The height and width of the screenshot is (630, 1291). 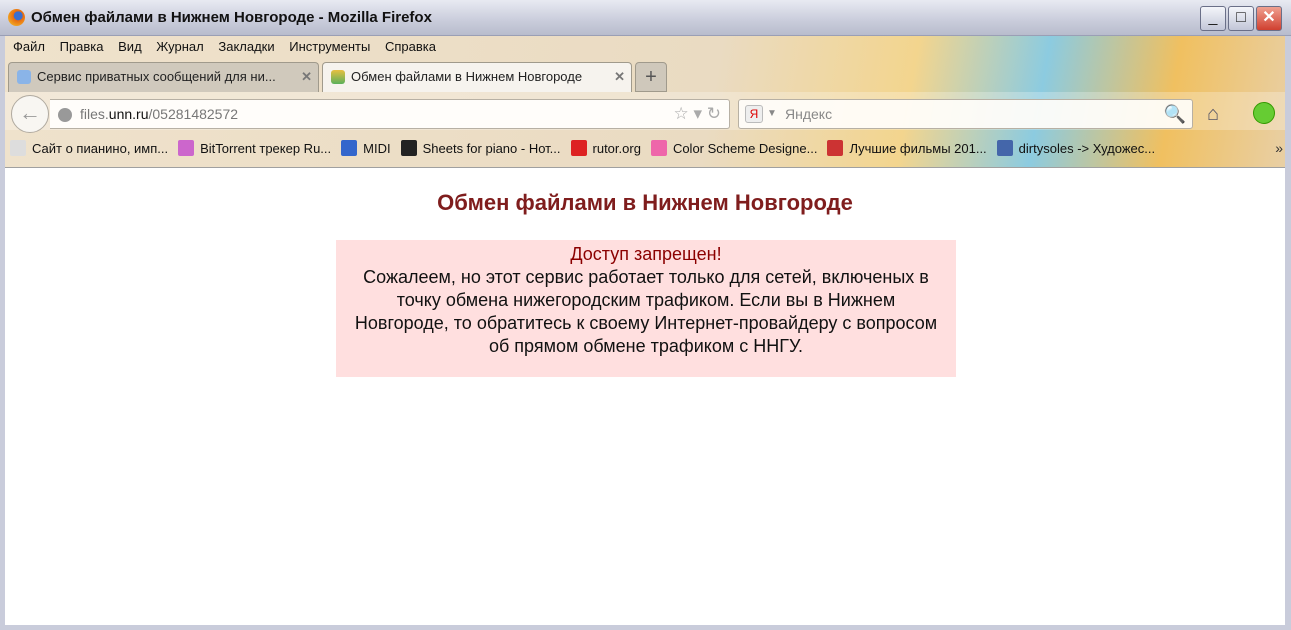 What do you see at coordinates (1213, 114) in the screenshot?
I see `home-icon: ⌂` at bounding box center [1213, 114].